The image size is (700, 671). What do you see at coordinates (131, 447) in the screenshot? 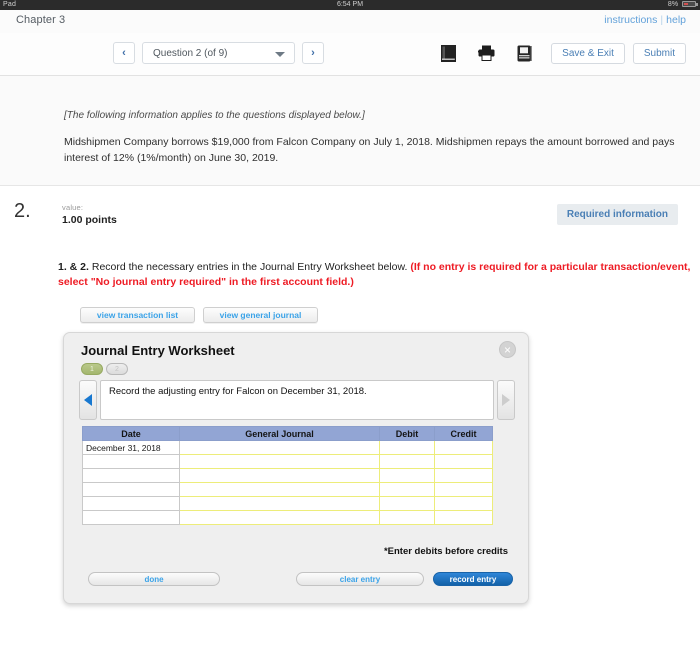
I see `cell-date: December 31, 2018` at bounding box center [131, 447].